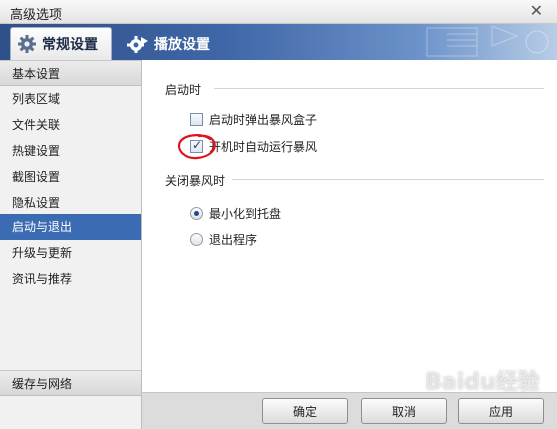 The image size is (557, 429). Describe the element at coordinates (278, 42) in the screenshot. I see `tab-bar: 常规设置 播放设置` at that location.